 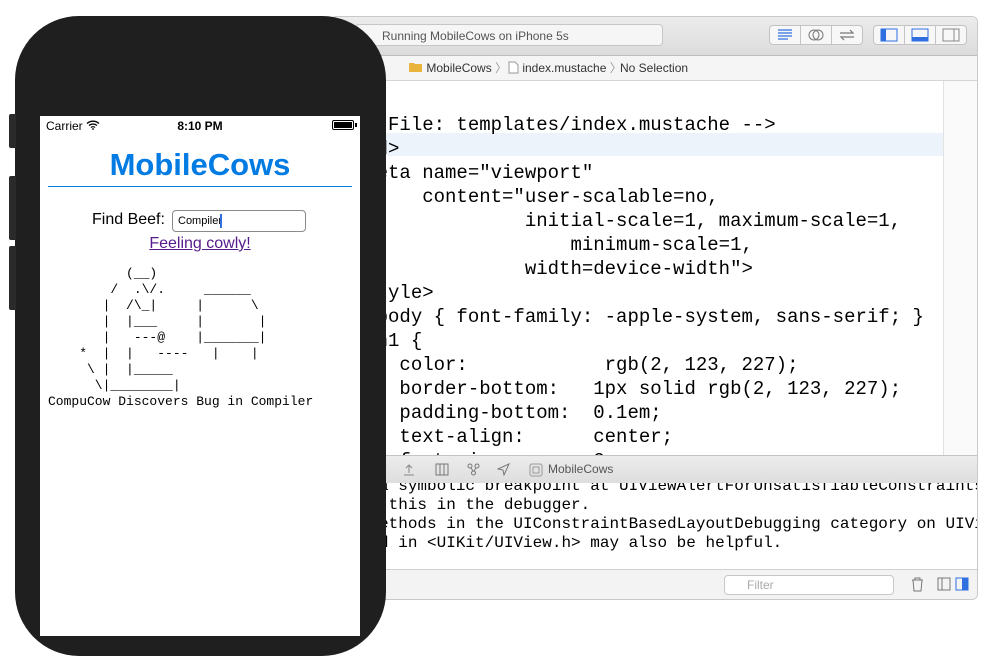 What do you see at coordinates (917, 584) in the screenshot?
I see `trash-icon` at bounding box center [917, 584].